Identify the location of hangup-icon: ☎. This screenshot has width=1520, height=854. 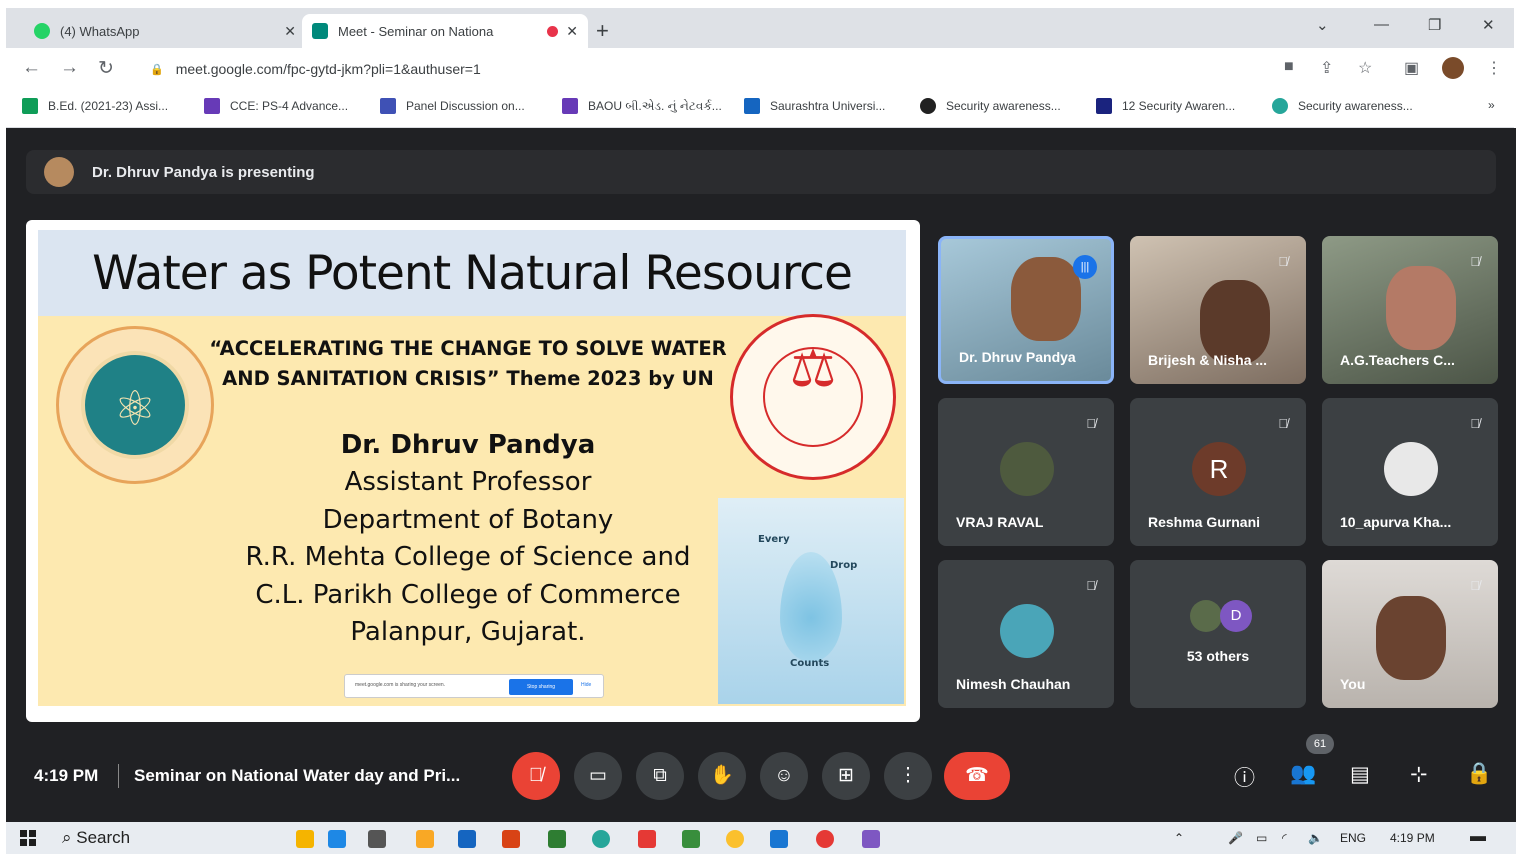
(977, 775).